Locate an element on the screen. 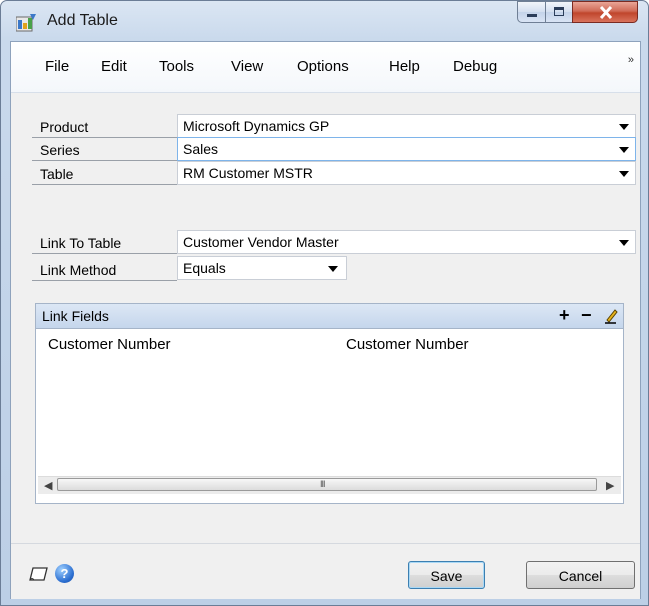 Image resolution: width=649 pixels, height=606 pixels. menu-file: File is located at coordinates (57, 66).